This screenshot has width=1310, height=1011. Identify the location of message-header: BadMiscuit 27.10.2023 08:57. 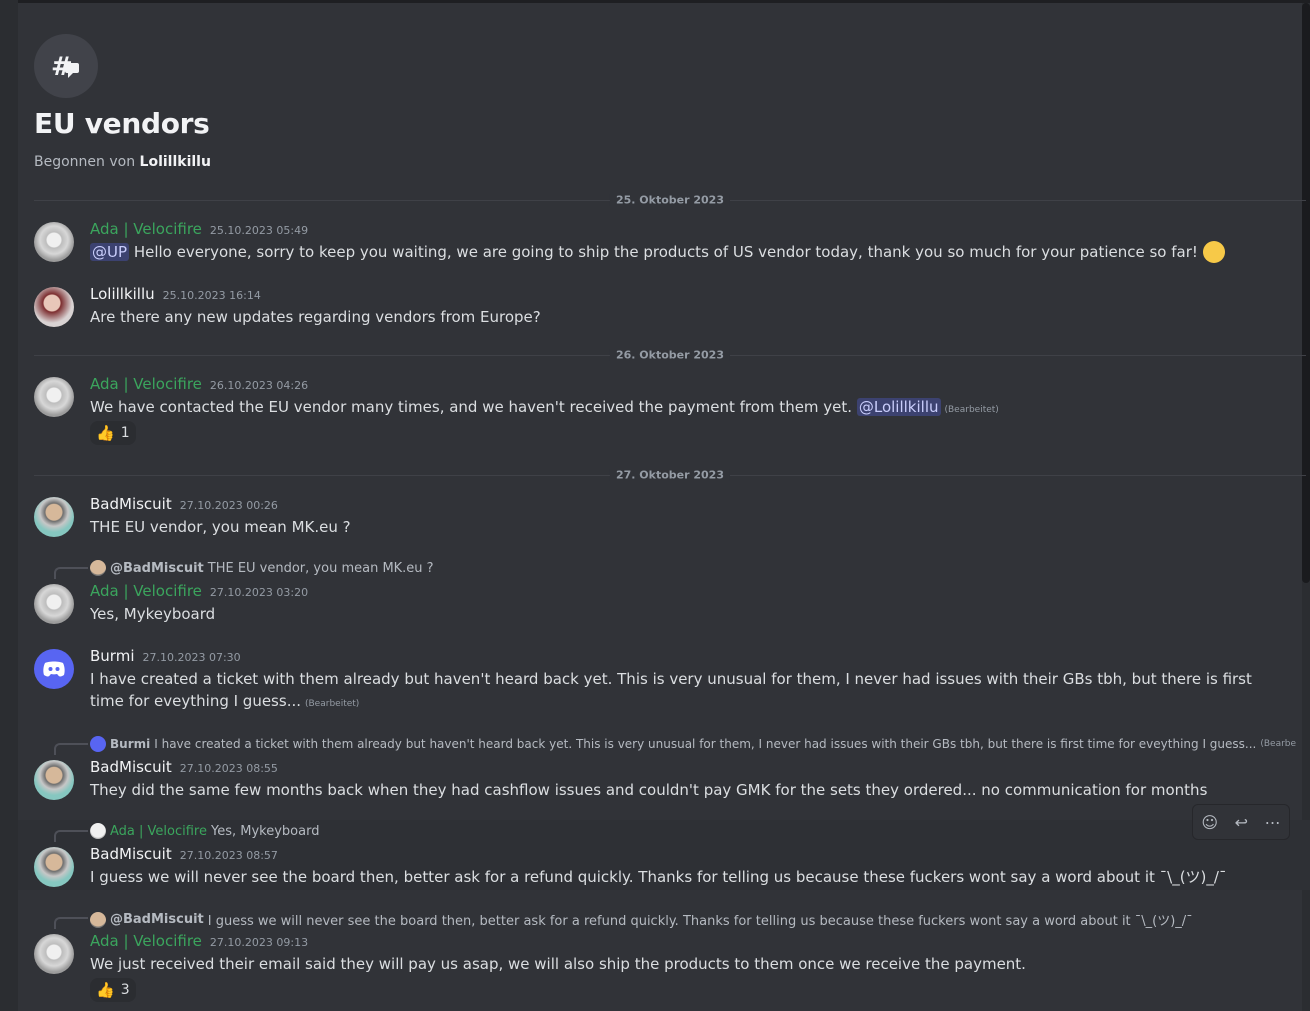
(184, 854).